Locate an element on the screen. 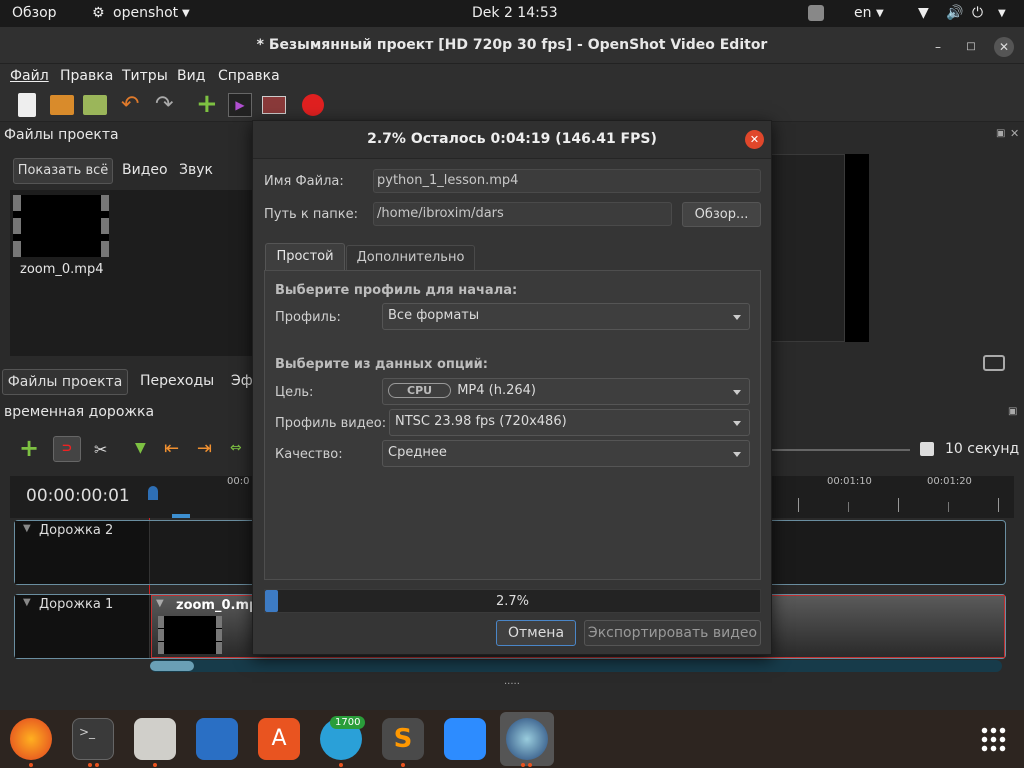 This screenshot has width=1024, height=768. export-film-icon is located at coordinates (274, 105).